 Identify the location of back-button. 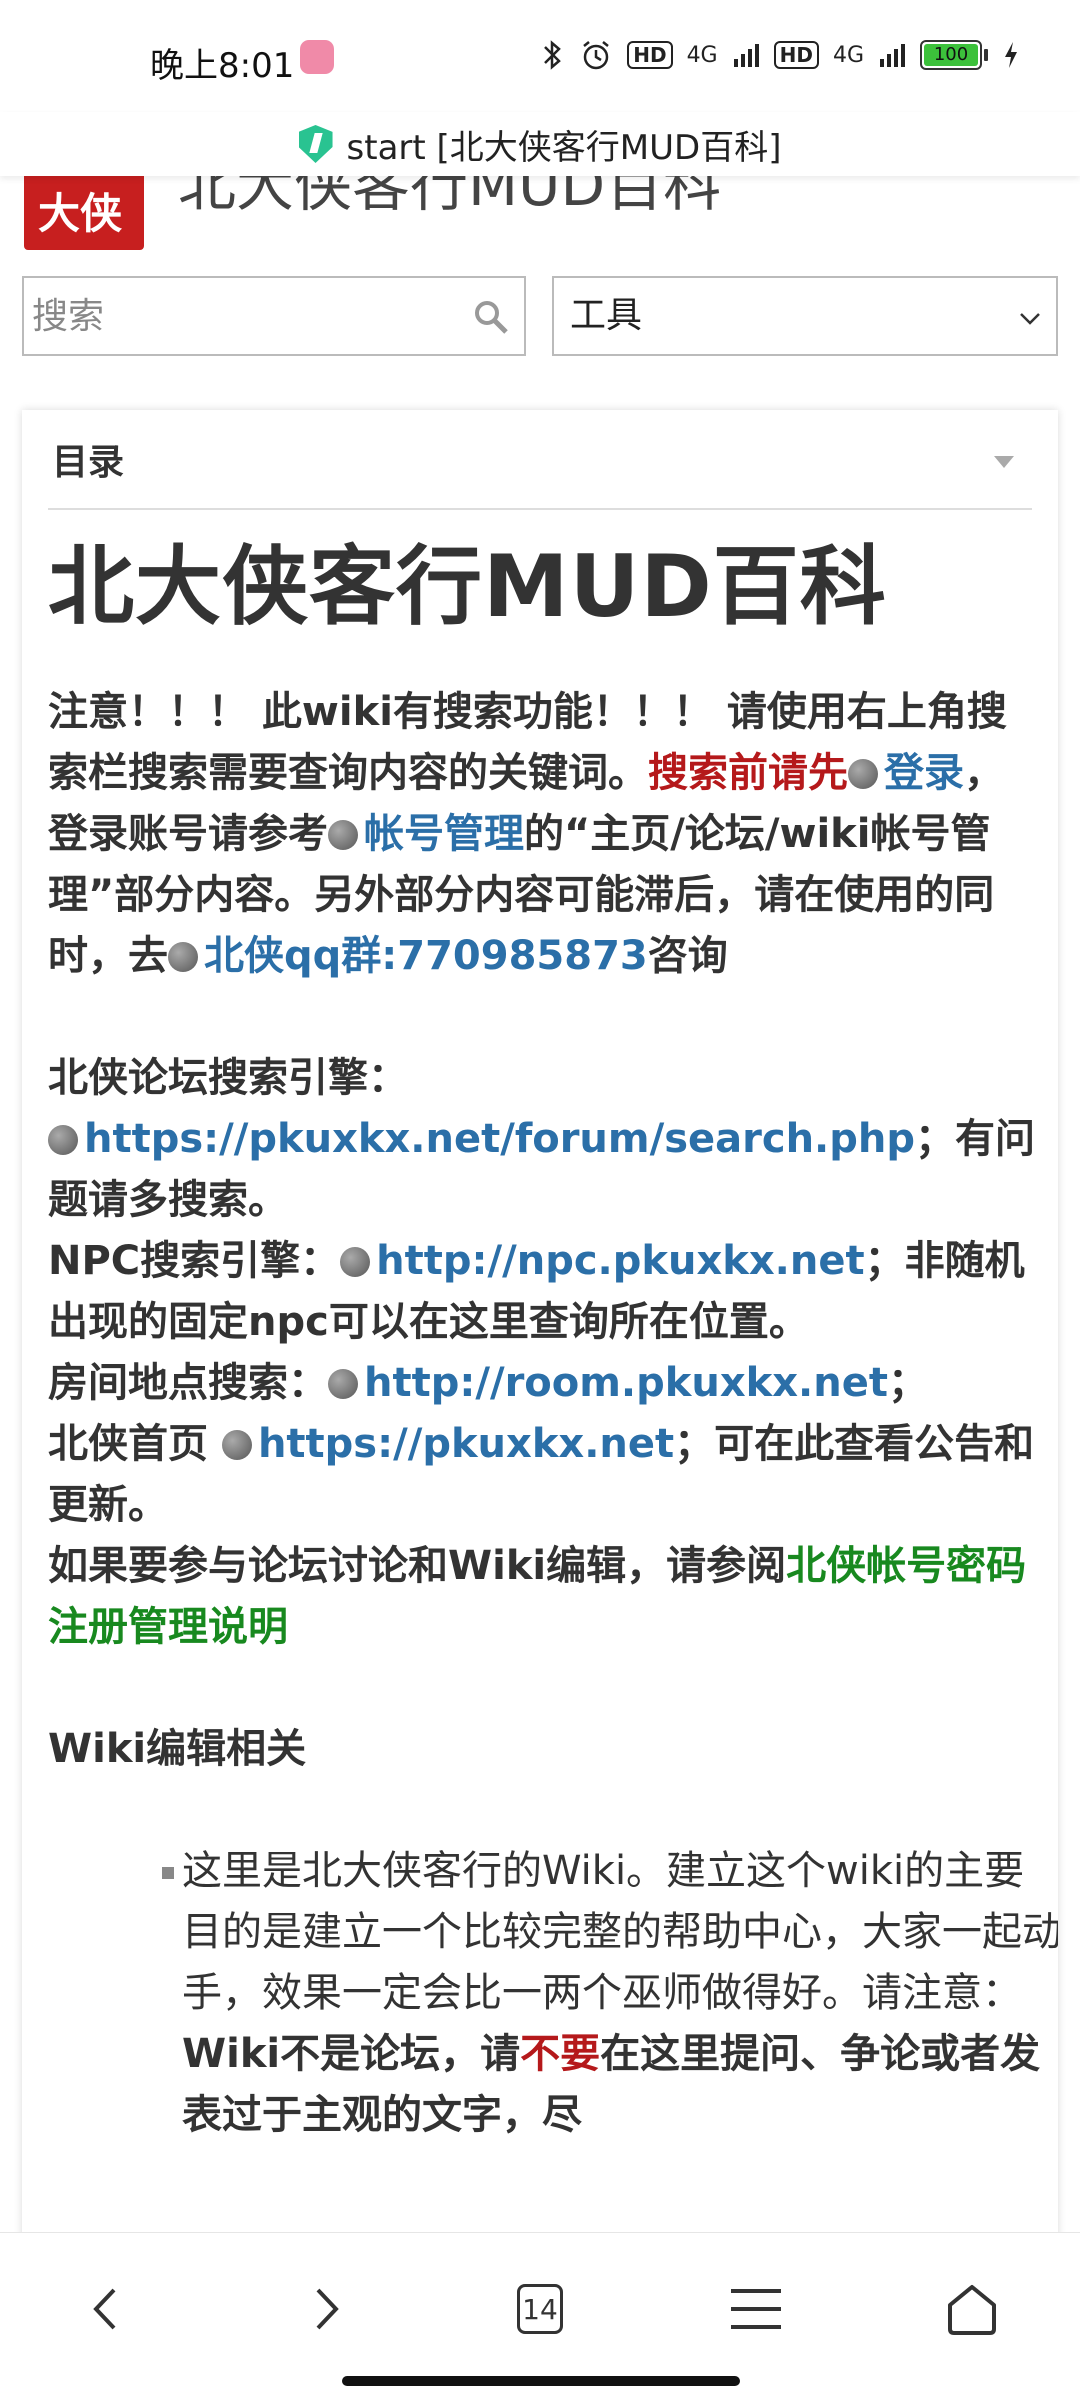
(106, 2309).